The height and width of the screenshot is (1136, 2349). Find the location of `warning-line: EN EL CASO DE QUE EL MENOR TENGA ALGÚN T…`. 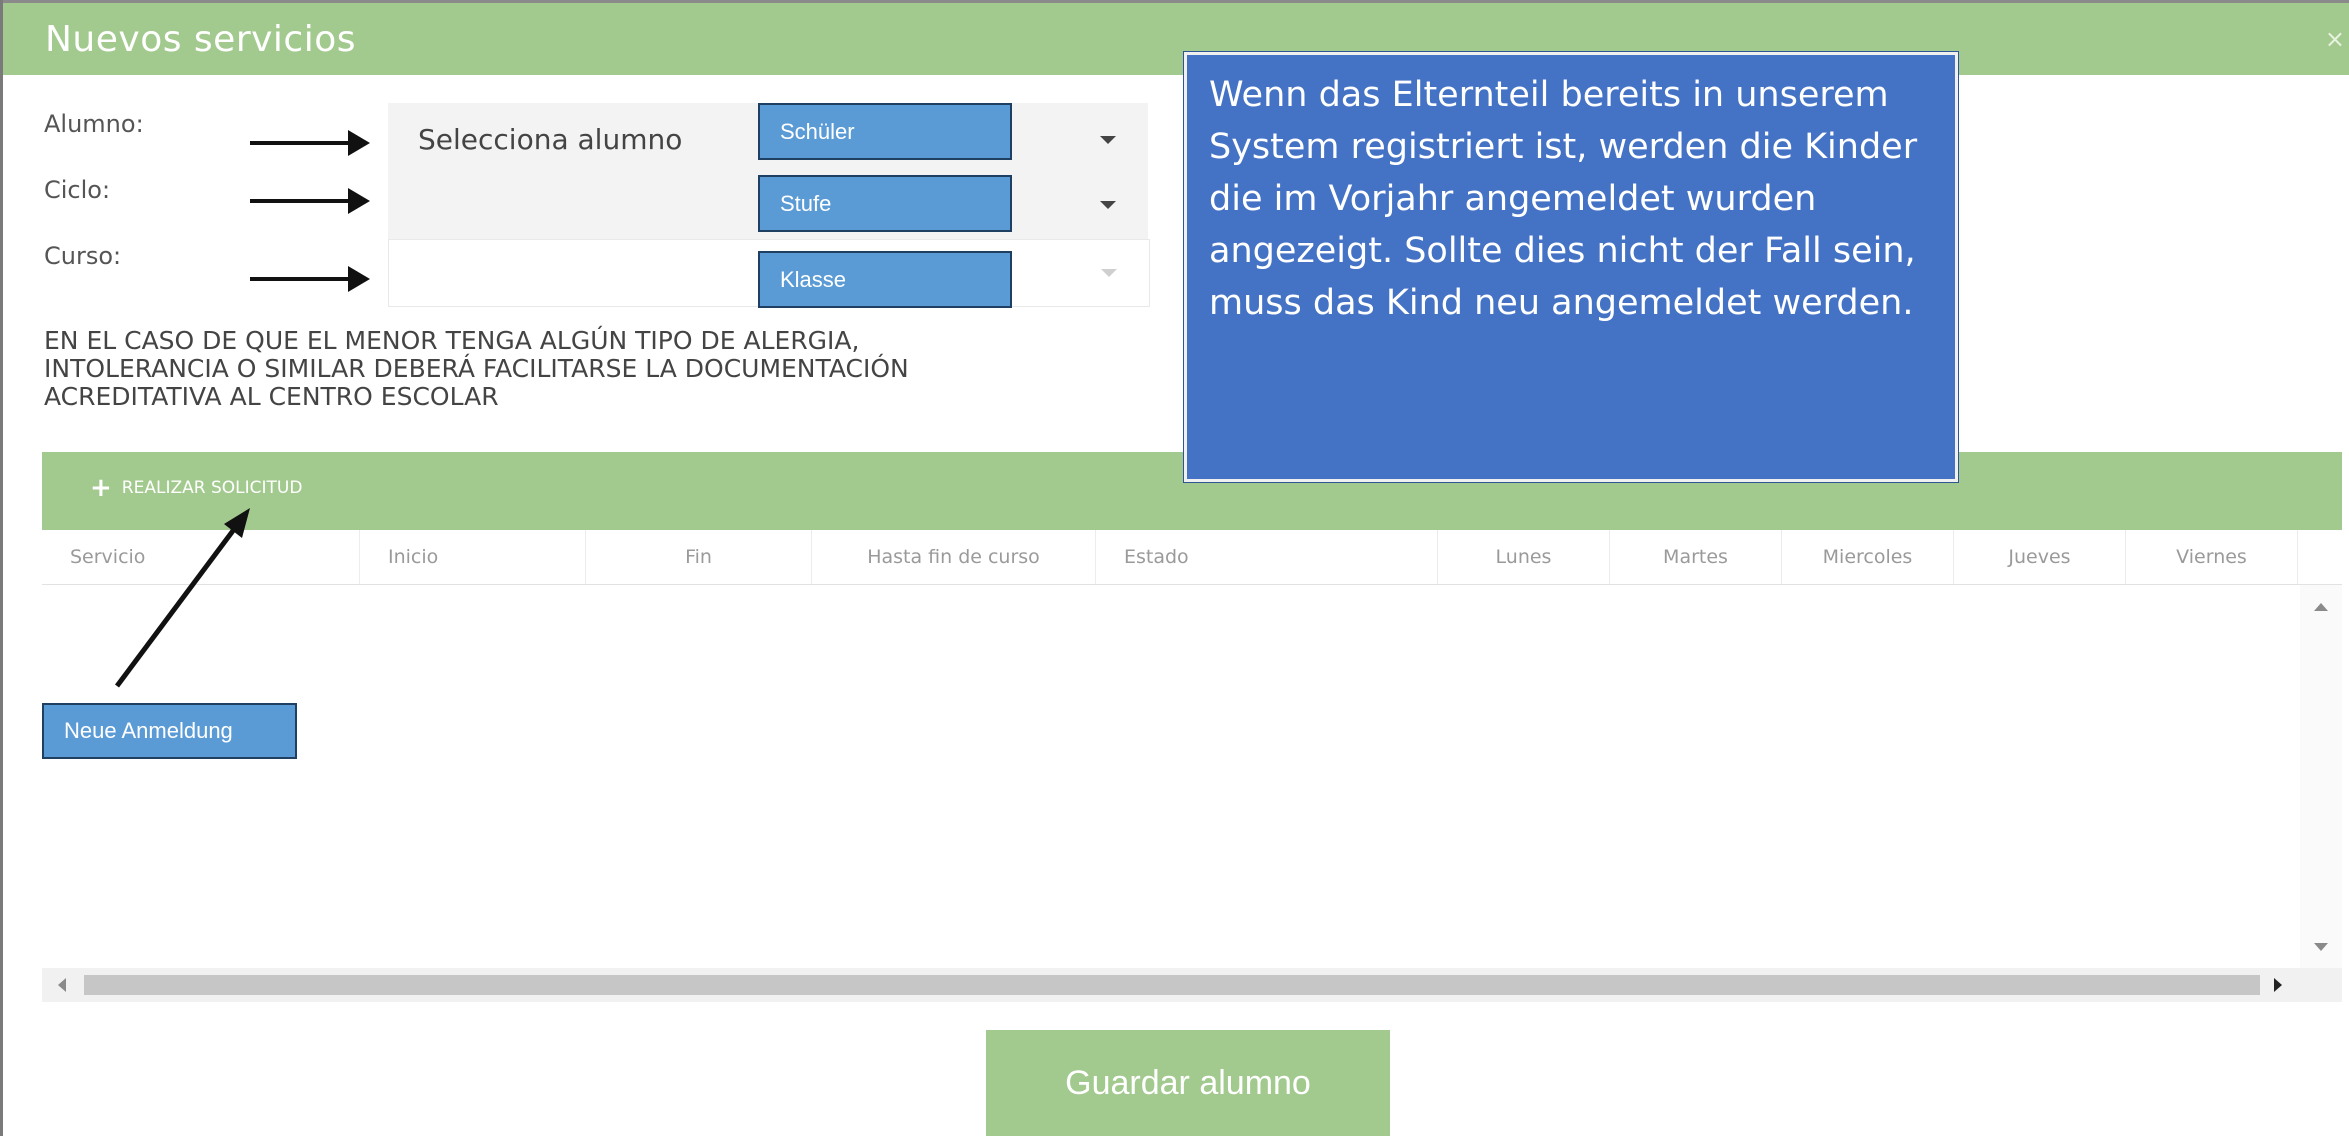

warning-line: EN EL CASO DE QUE EL MENOR TENGA ALGÚN T… is located at coordinates (452, 340).